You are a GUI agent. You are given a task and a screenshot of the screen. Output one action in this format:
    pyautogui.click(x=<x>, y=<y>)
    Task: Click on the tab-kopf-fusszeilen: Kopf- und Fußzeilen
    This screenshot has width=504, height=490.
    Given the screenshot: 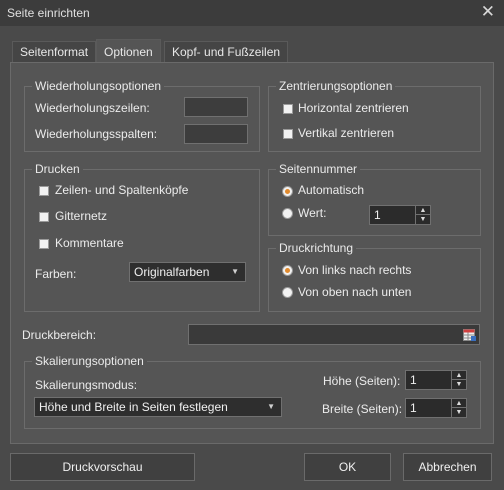 What is the action you would take?
    pyautogui.click(x=226, y=51)
    